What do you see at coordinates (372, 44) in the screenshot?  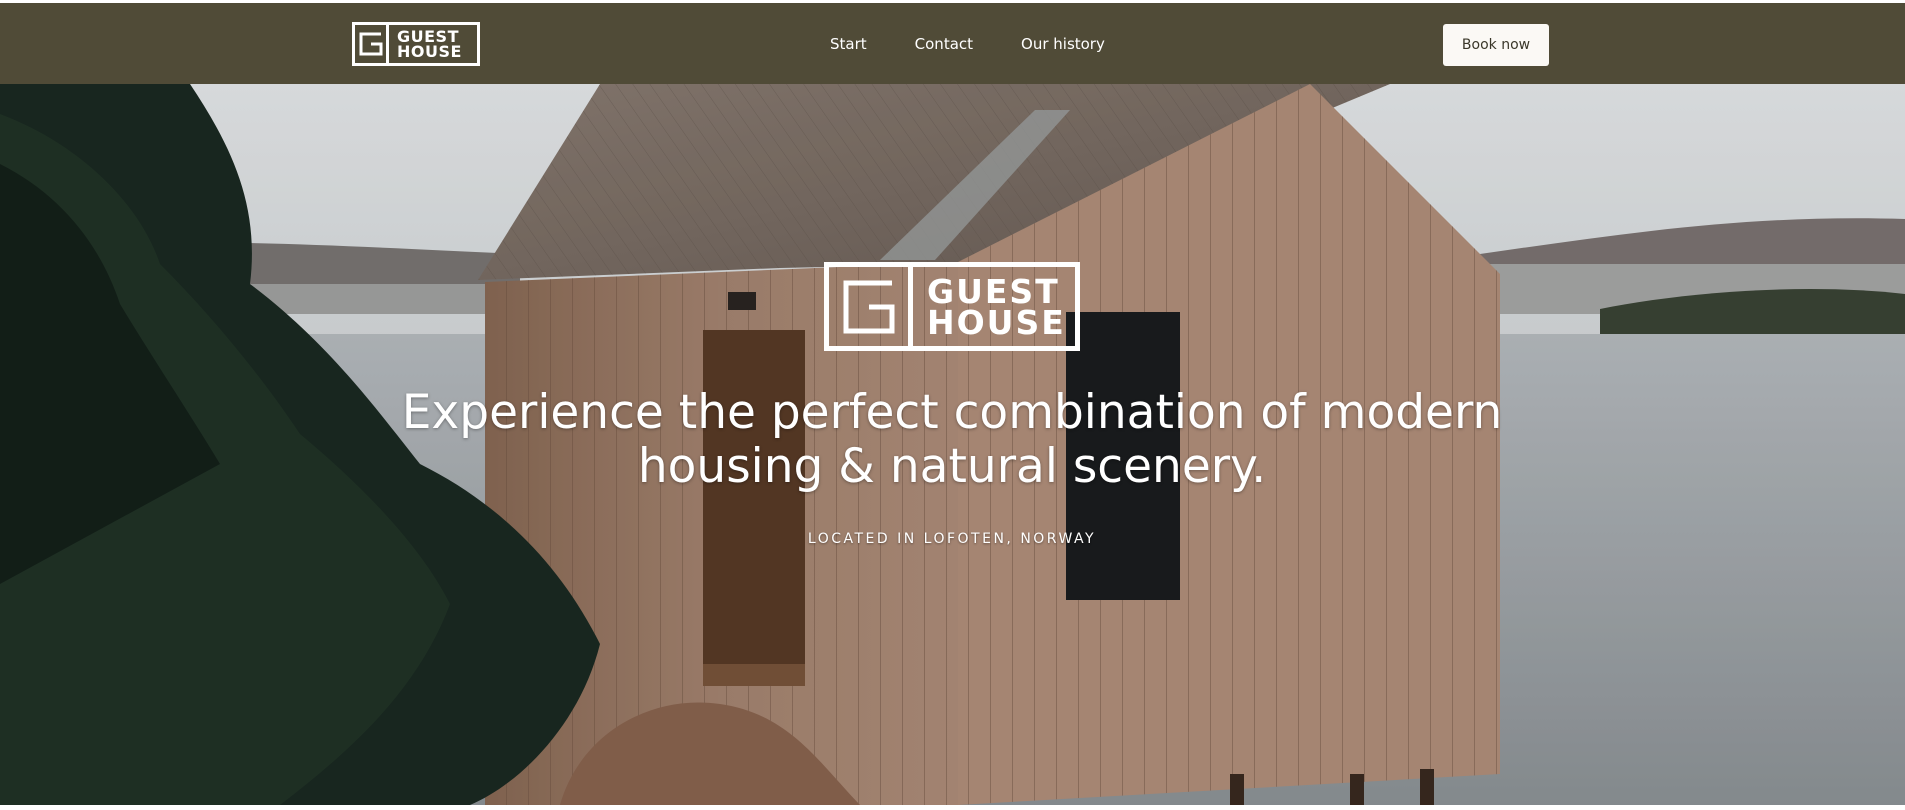 I see `logo-g-icon` at bounding box center [372, 44].